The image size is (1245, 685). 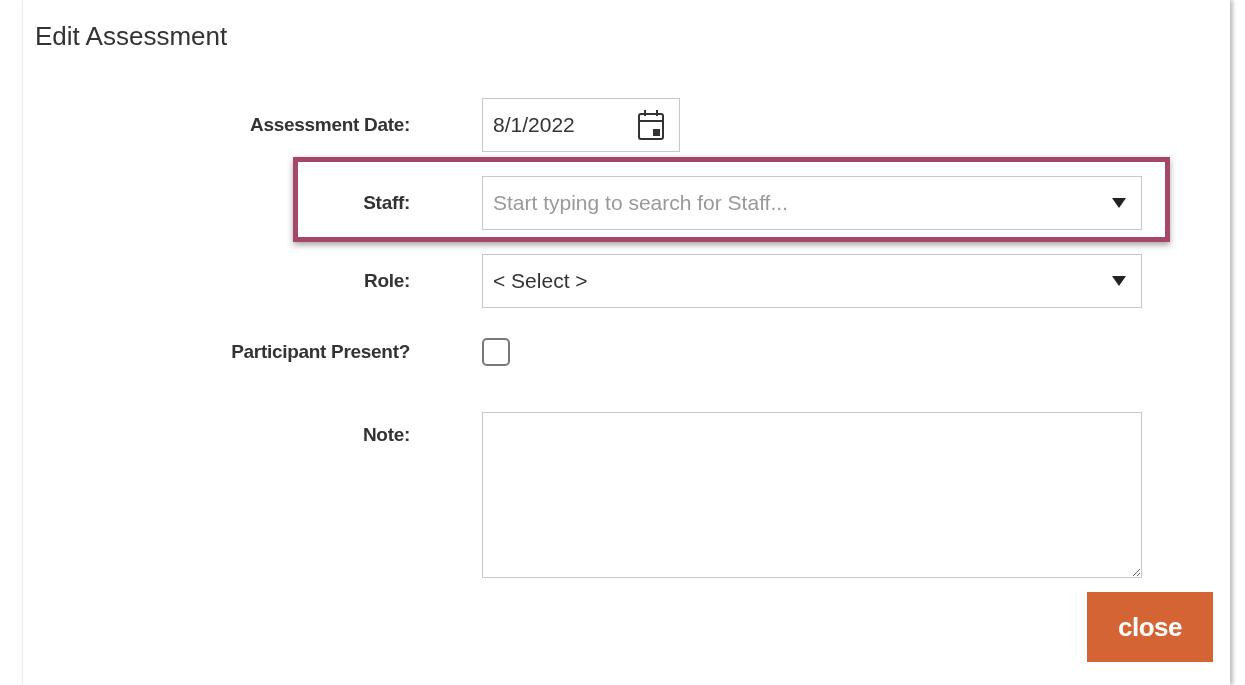 I want to click on field-label: Role:, so click(x=387, y=281).